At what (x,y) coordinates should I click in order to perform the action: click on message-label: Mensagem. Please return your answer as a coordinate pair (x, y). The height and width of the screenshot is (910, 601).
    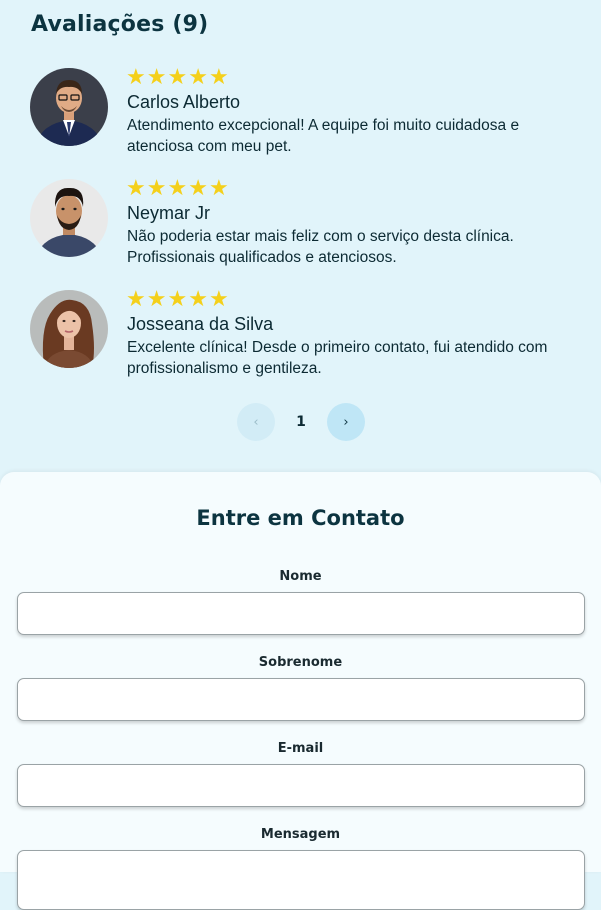
    Looking at the image, I should click on (300, 834).